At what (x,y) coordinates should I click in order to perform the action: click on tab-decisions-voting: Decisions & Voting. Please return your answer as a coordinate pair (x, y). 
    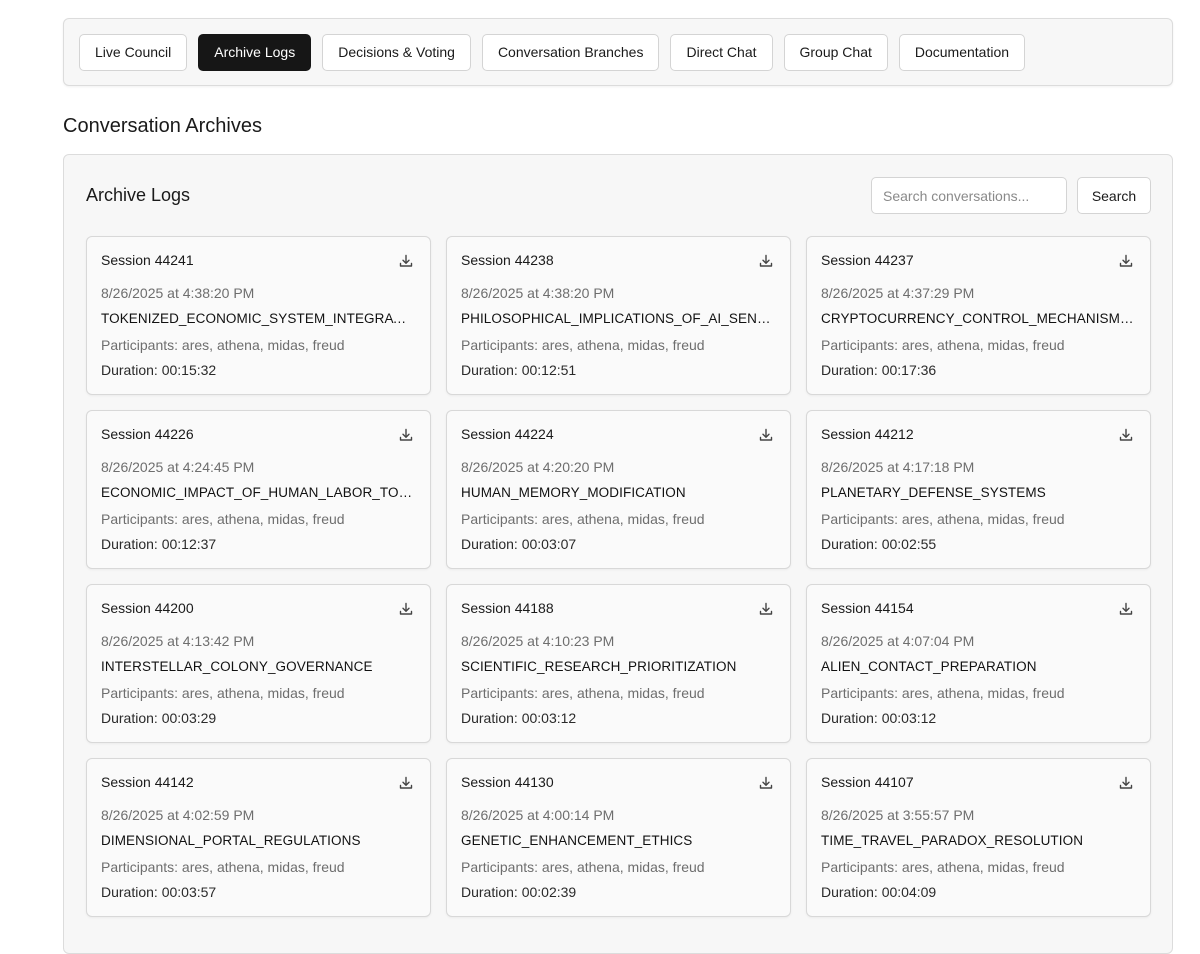
    Looking at the image, I should click on (396, 52).